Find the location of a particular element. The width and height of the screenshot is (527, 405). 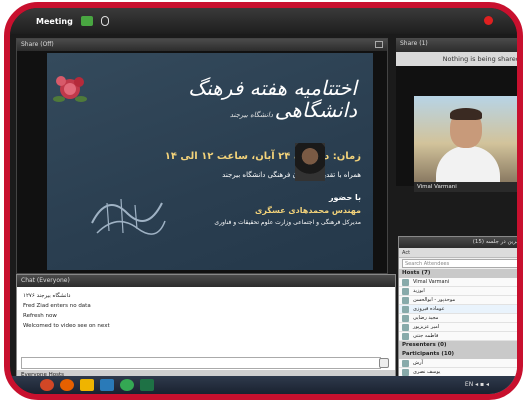

share-pod-header: Share (Off) is located at coordinates (202, 45).